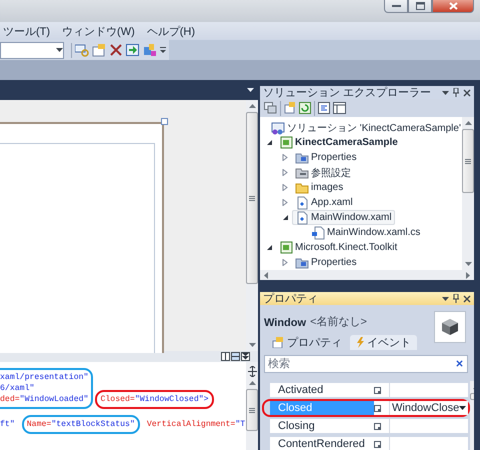 The image size is (480, 450). Describe the element at coordinates (252, 371) in the screenshot. I see `split-handle-icon` at that location.